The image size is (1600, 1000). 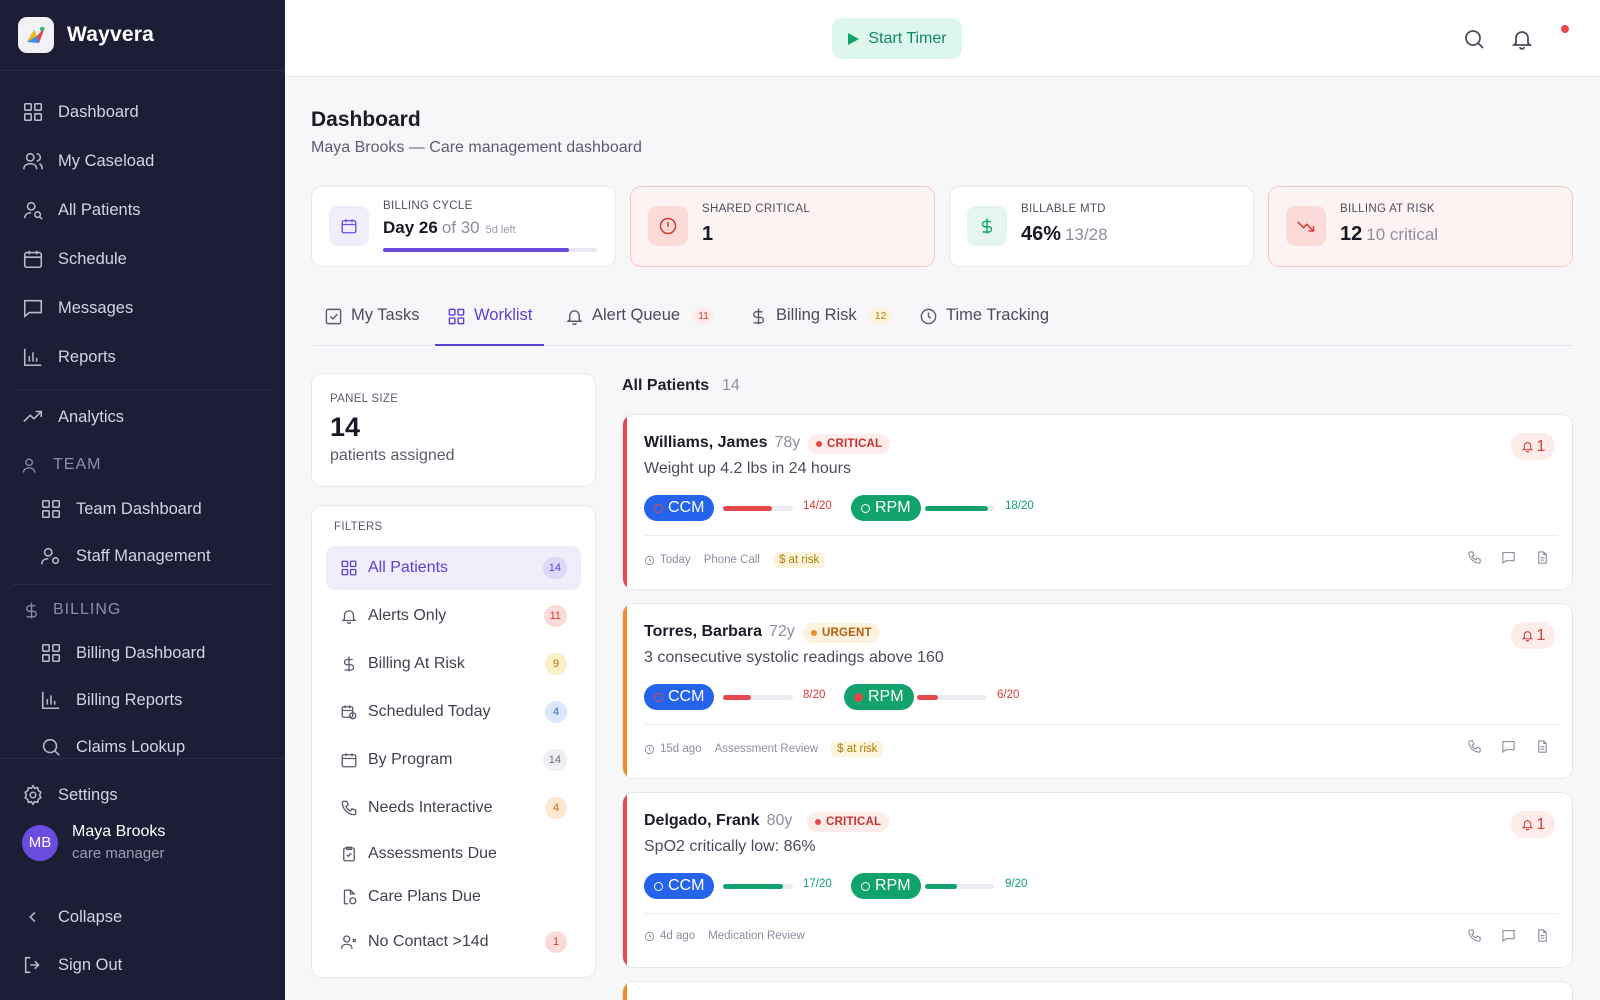 I want to click on file-clock-icon, so click(x=350, y=896).